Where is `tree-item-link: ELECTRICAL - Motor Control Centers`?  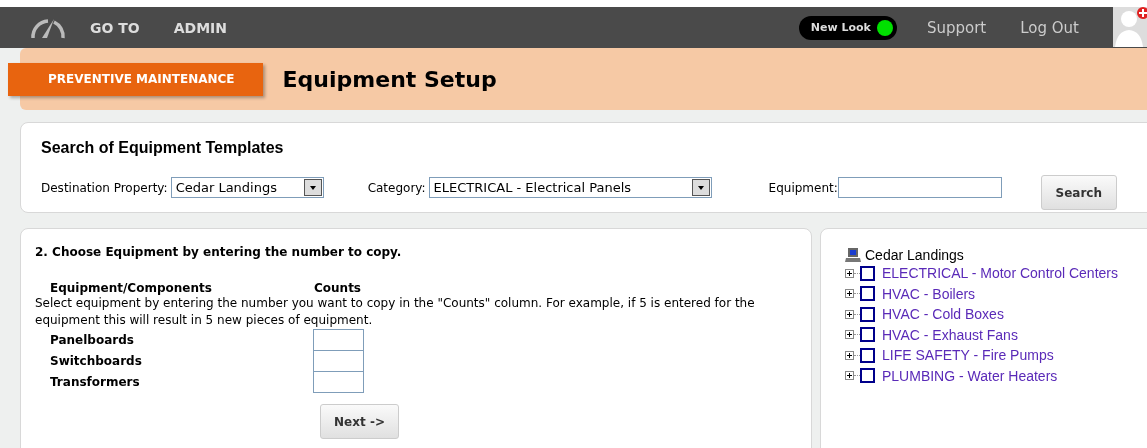
tree-item-link: ELECTRICAL - Motor Control Centers is located at coordinates (1000, 273).